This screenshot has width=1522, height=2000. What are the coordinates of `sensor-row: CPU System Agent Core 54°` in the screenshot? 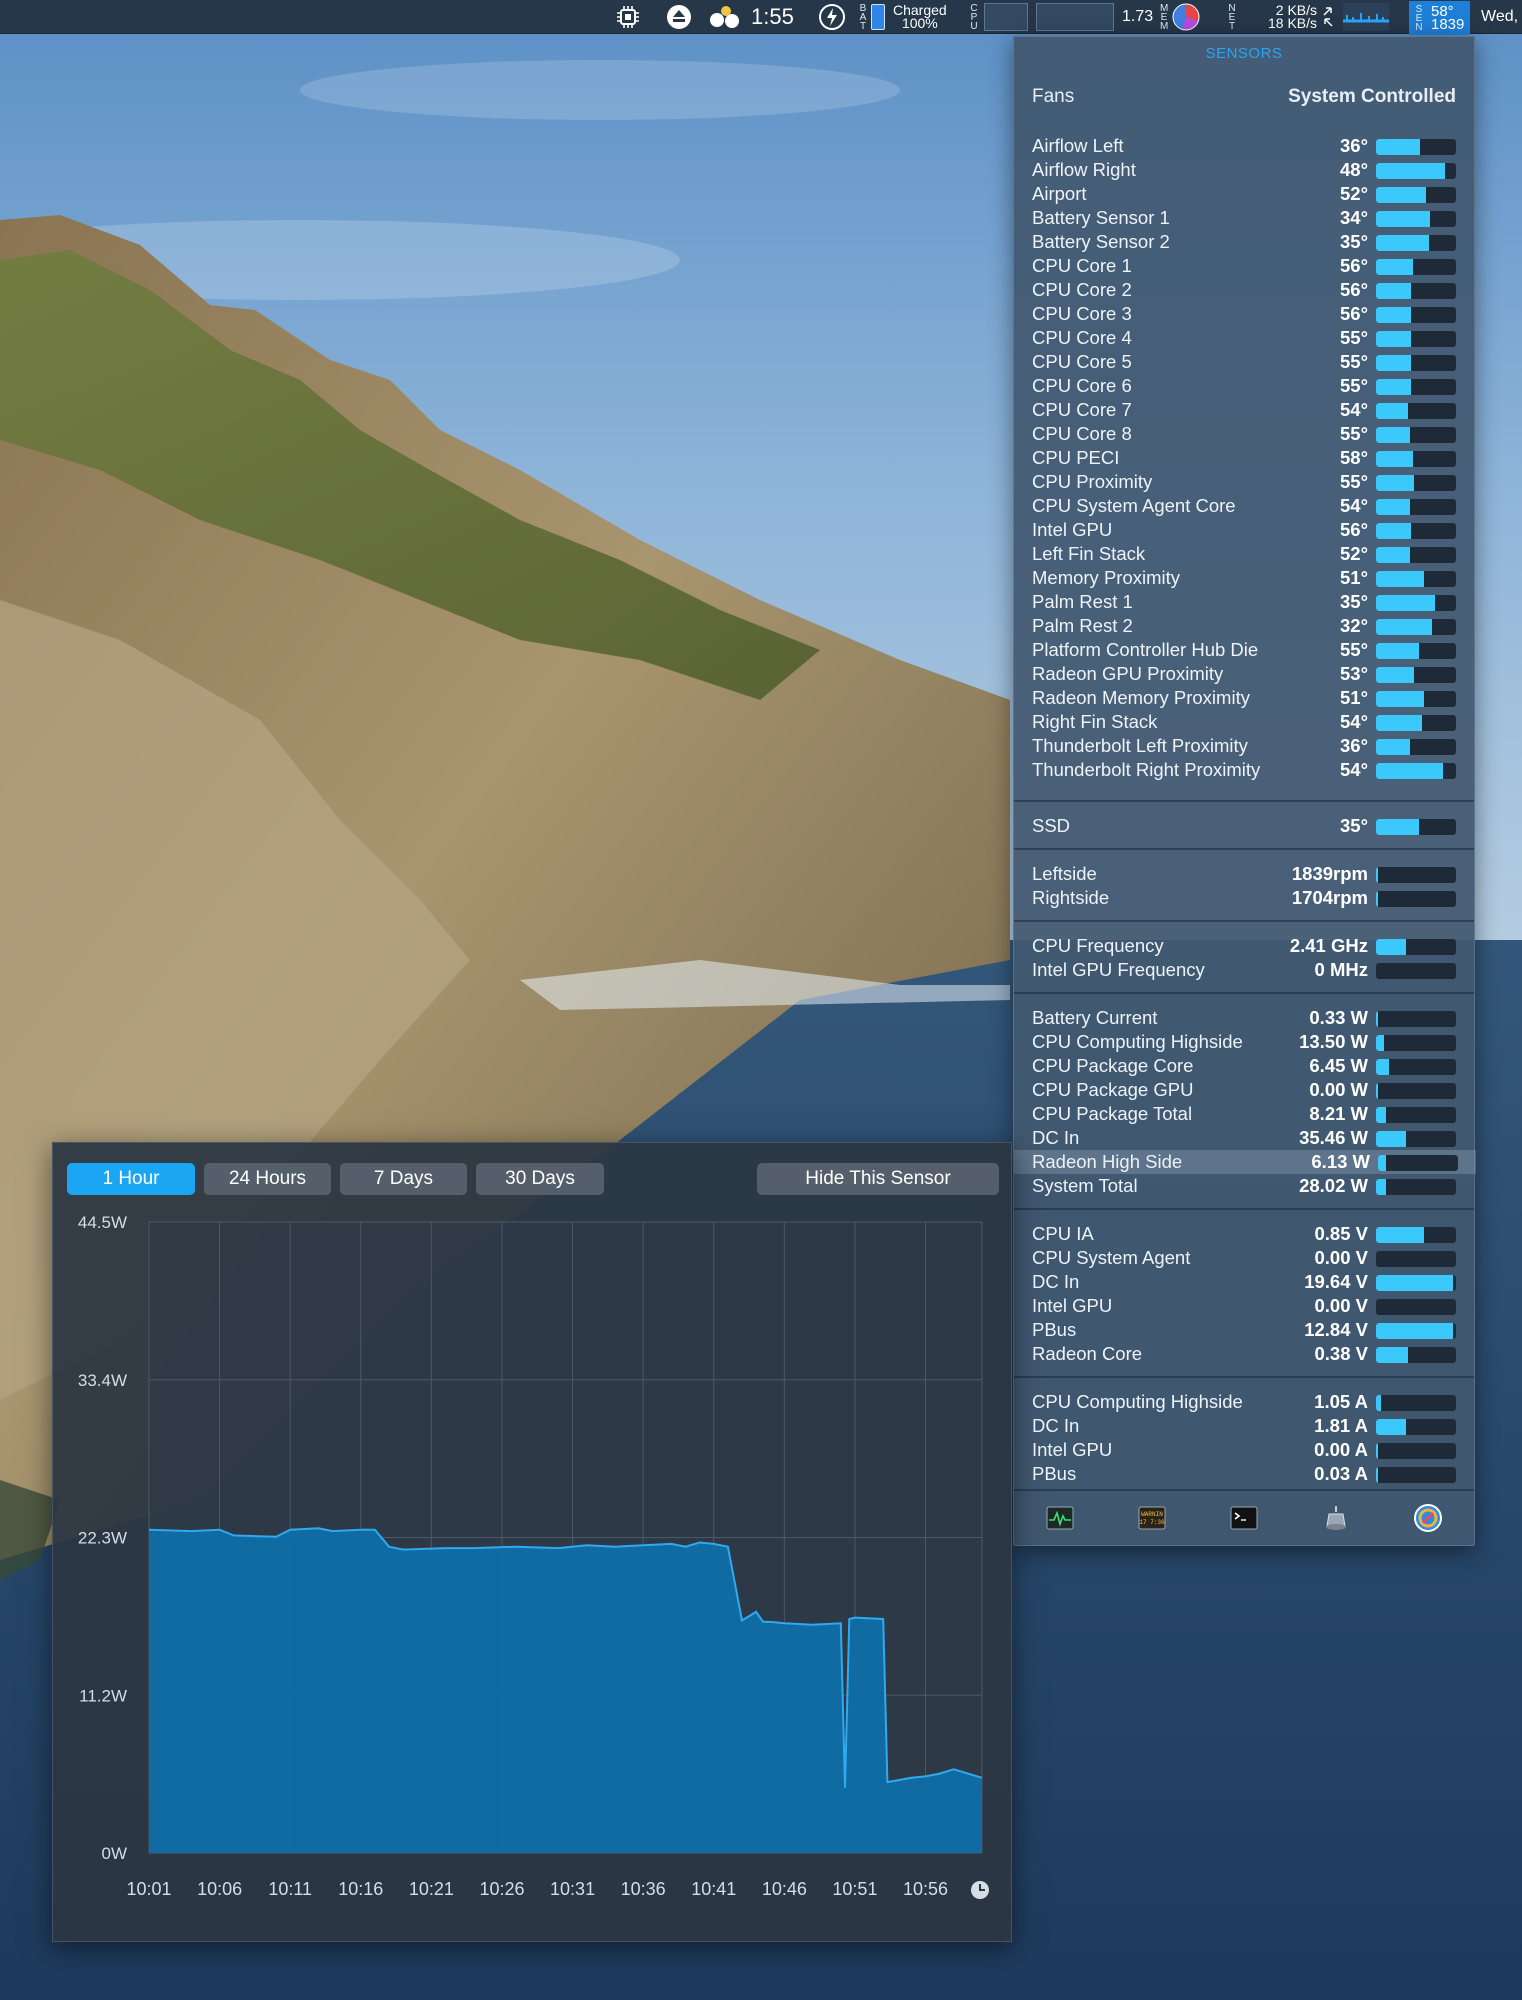 It's located at (1244, 506).